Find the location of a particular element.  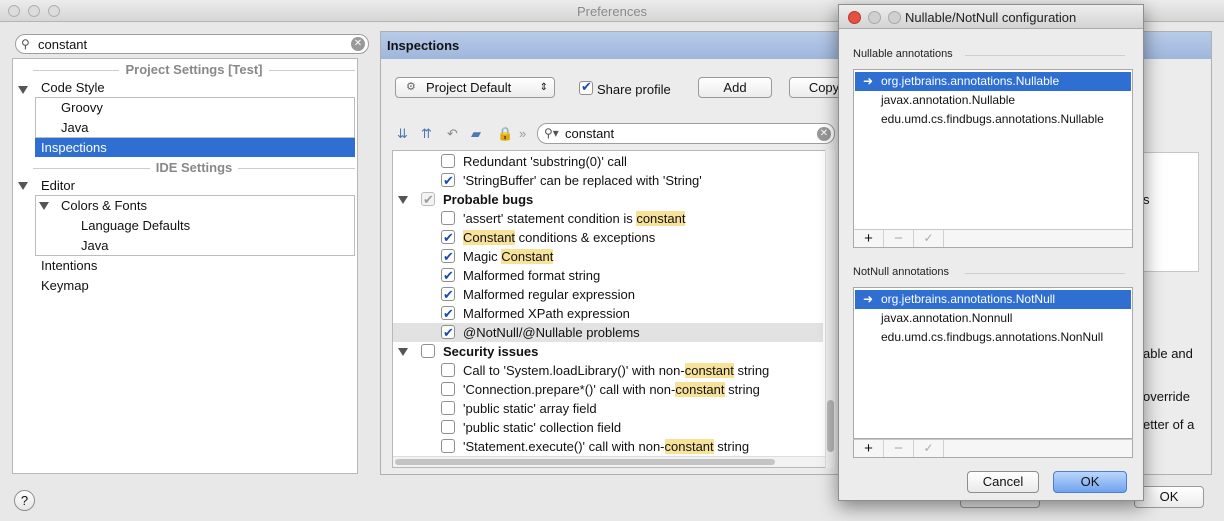

tree-item-language-defaults: Language Defaults is located at coordinates (135, 225).